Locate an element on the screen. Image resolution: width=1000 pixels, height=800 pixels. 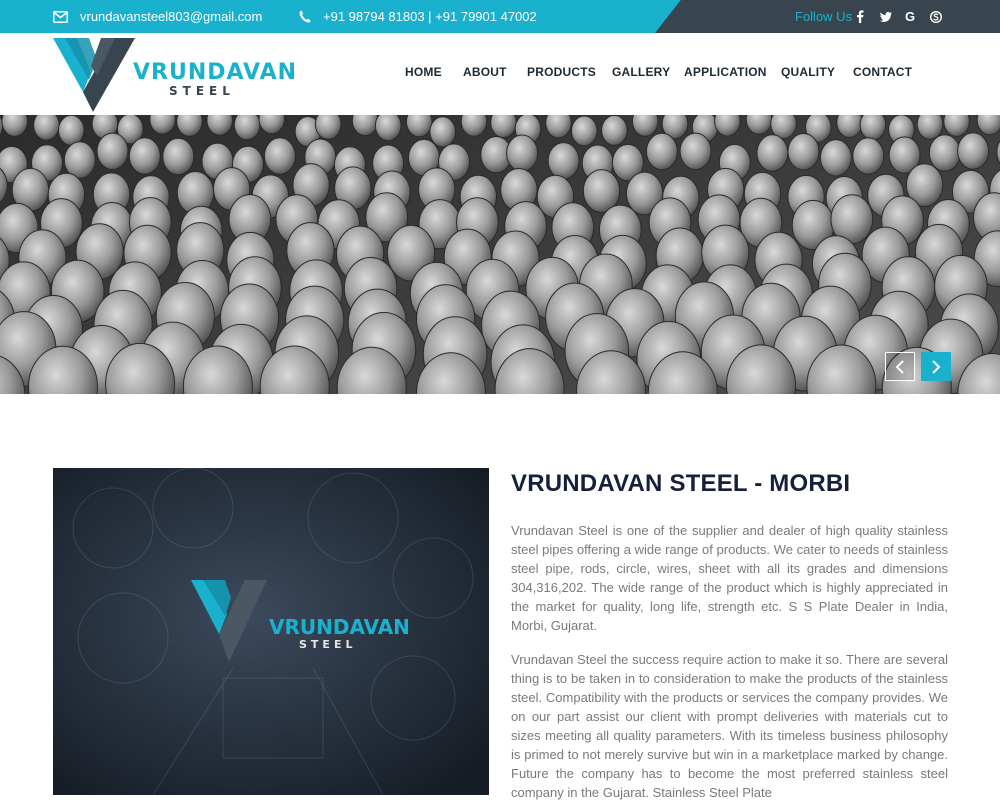
email-link: vrundavansteel803@gmail.com is located at coordinates (157, 16).